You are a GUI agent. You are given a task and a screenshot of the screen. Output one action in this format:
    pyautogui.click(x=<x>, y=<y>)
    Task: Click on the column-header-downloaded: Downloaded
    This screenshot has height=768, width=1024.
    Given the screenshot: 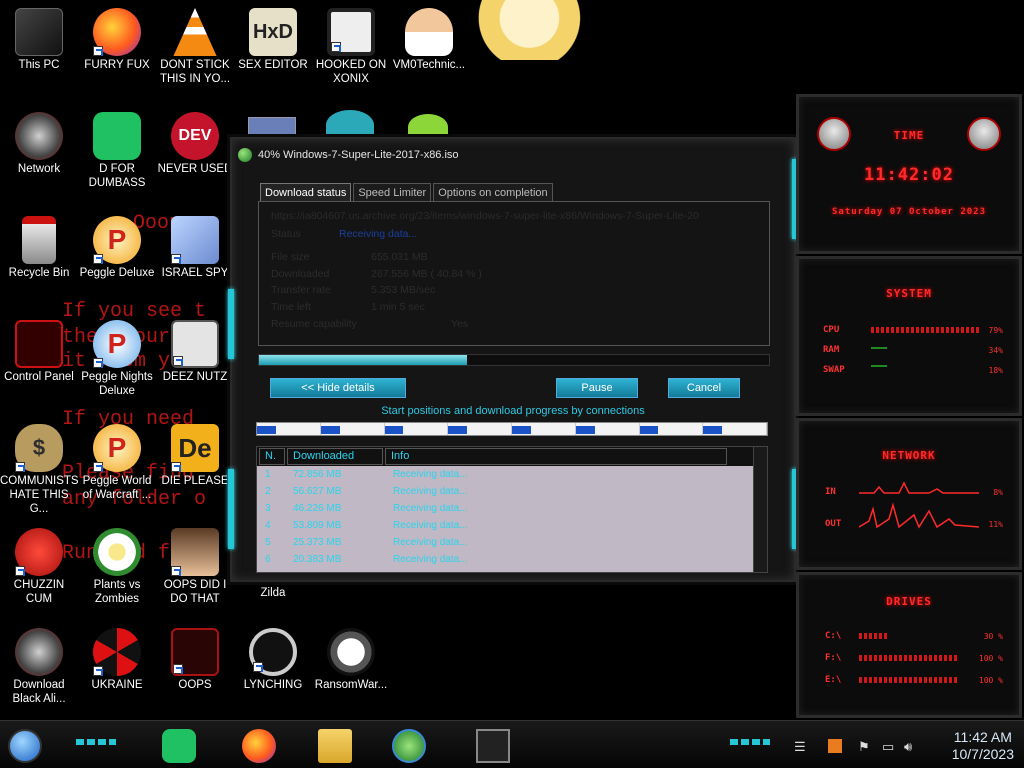 What is the action you would take?
    pyautogui.click(x=335, y=456)
    